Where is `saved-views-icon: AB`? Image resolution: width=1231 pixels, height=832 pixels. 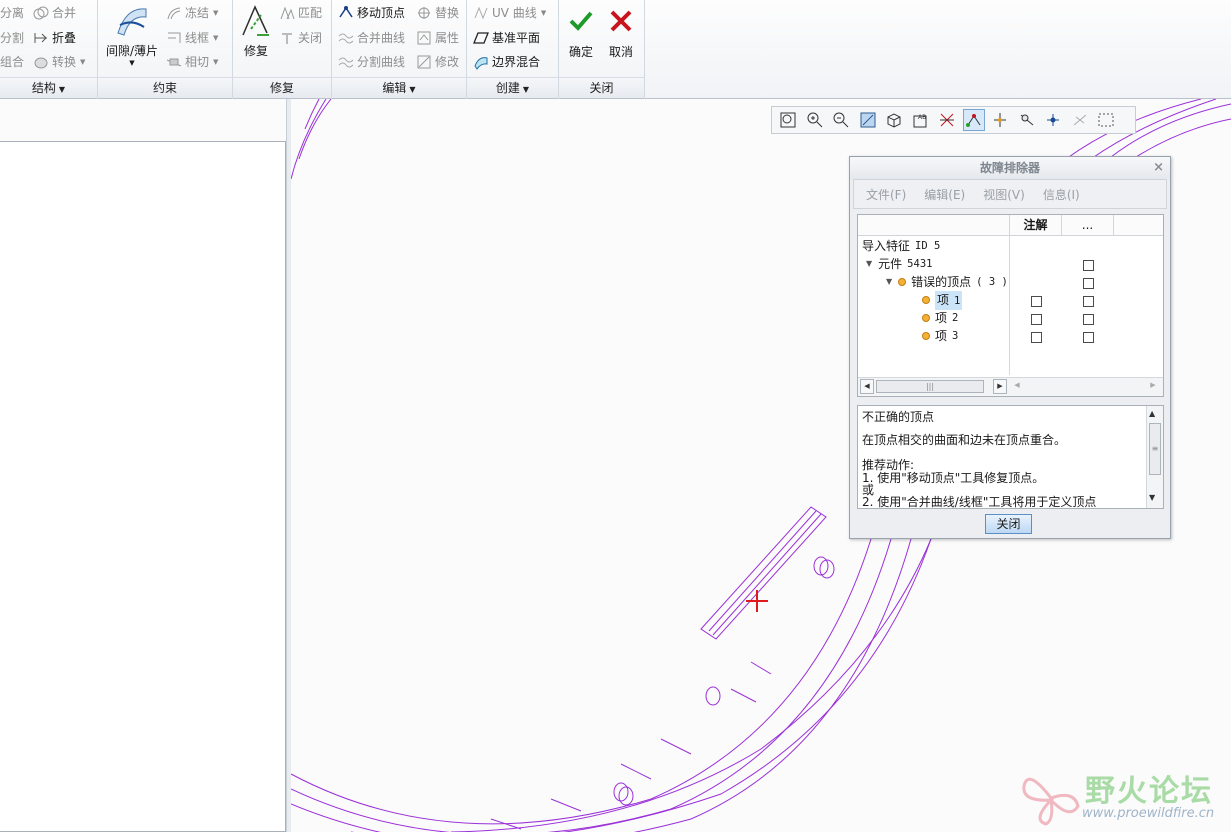 saved-views-icon: AB is located at coordinates (919, 121).